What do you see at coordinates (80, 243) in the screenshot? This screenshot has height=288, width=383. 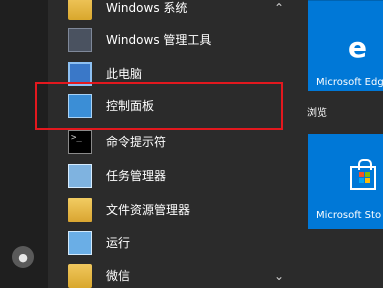 I see `run-icon` at bounding box center [80, 243].